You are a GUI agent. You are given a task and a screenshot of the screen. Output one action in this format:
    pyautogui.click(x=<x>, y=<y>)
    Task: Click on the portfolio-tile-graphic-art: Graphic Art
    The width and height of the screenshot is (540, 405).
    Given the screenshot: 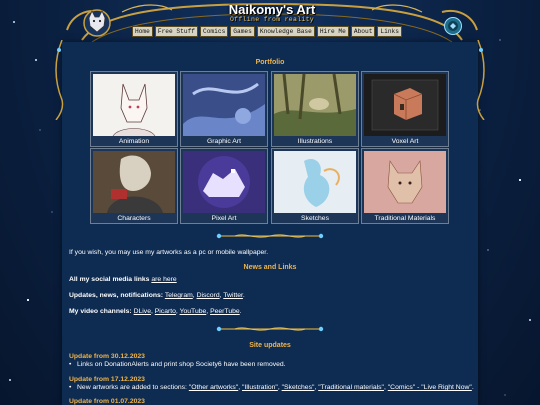 What is the action you would take?
    pyautogui.click(x=224, y=109)
    